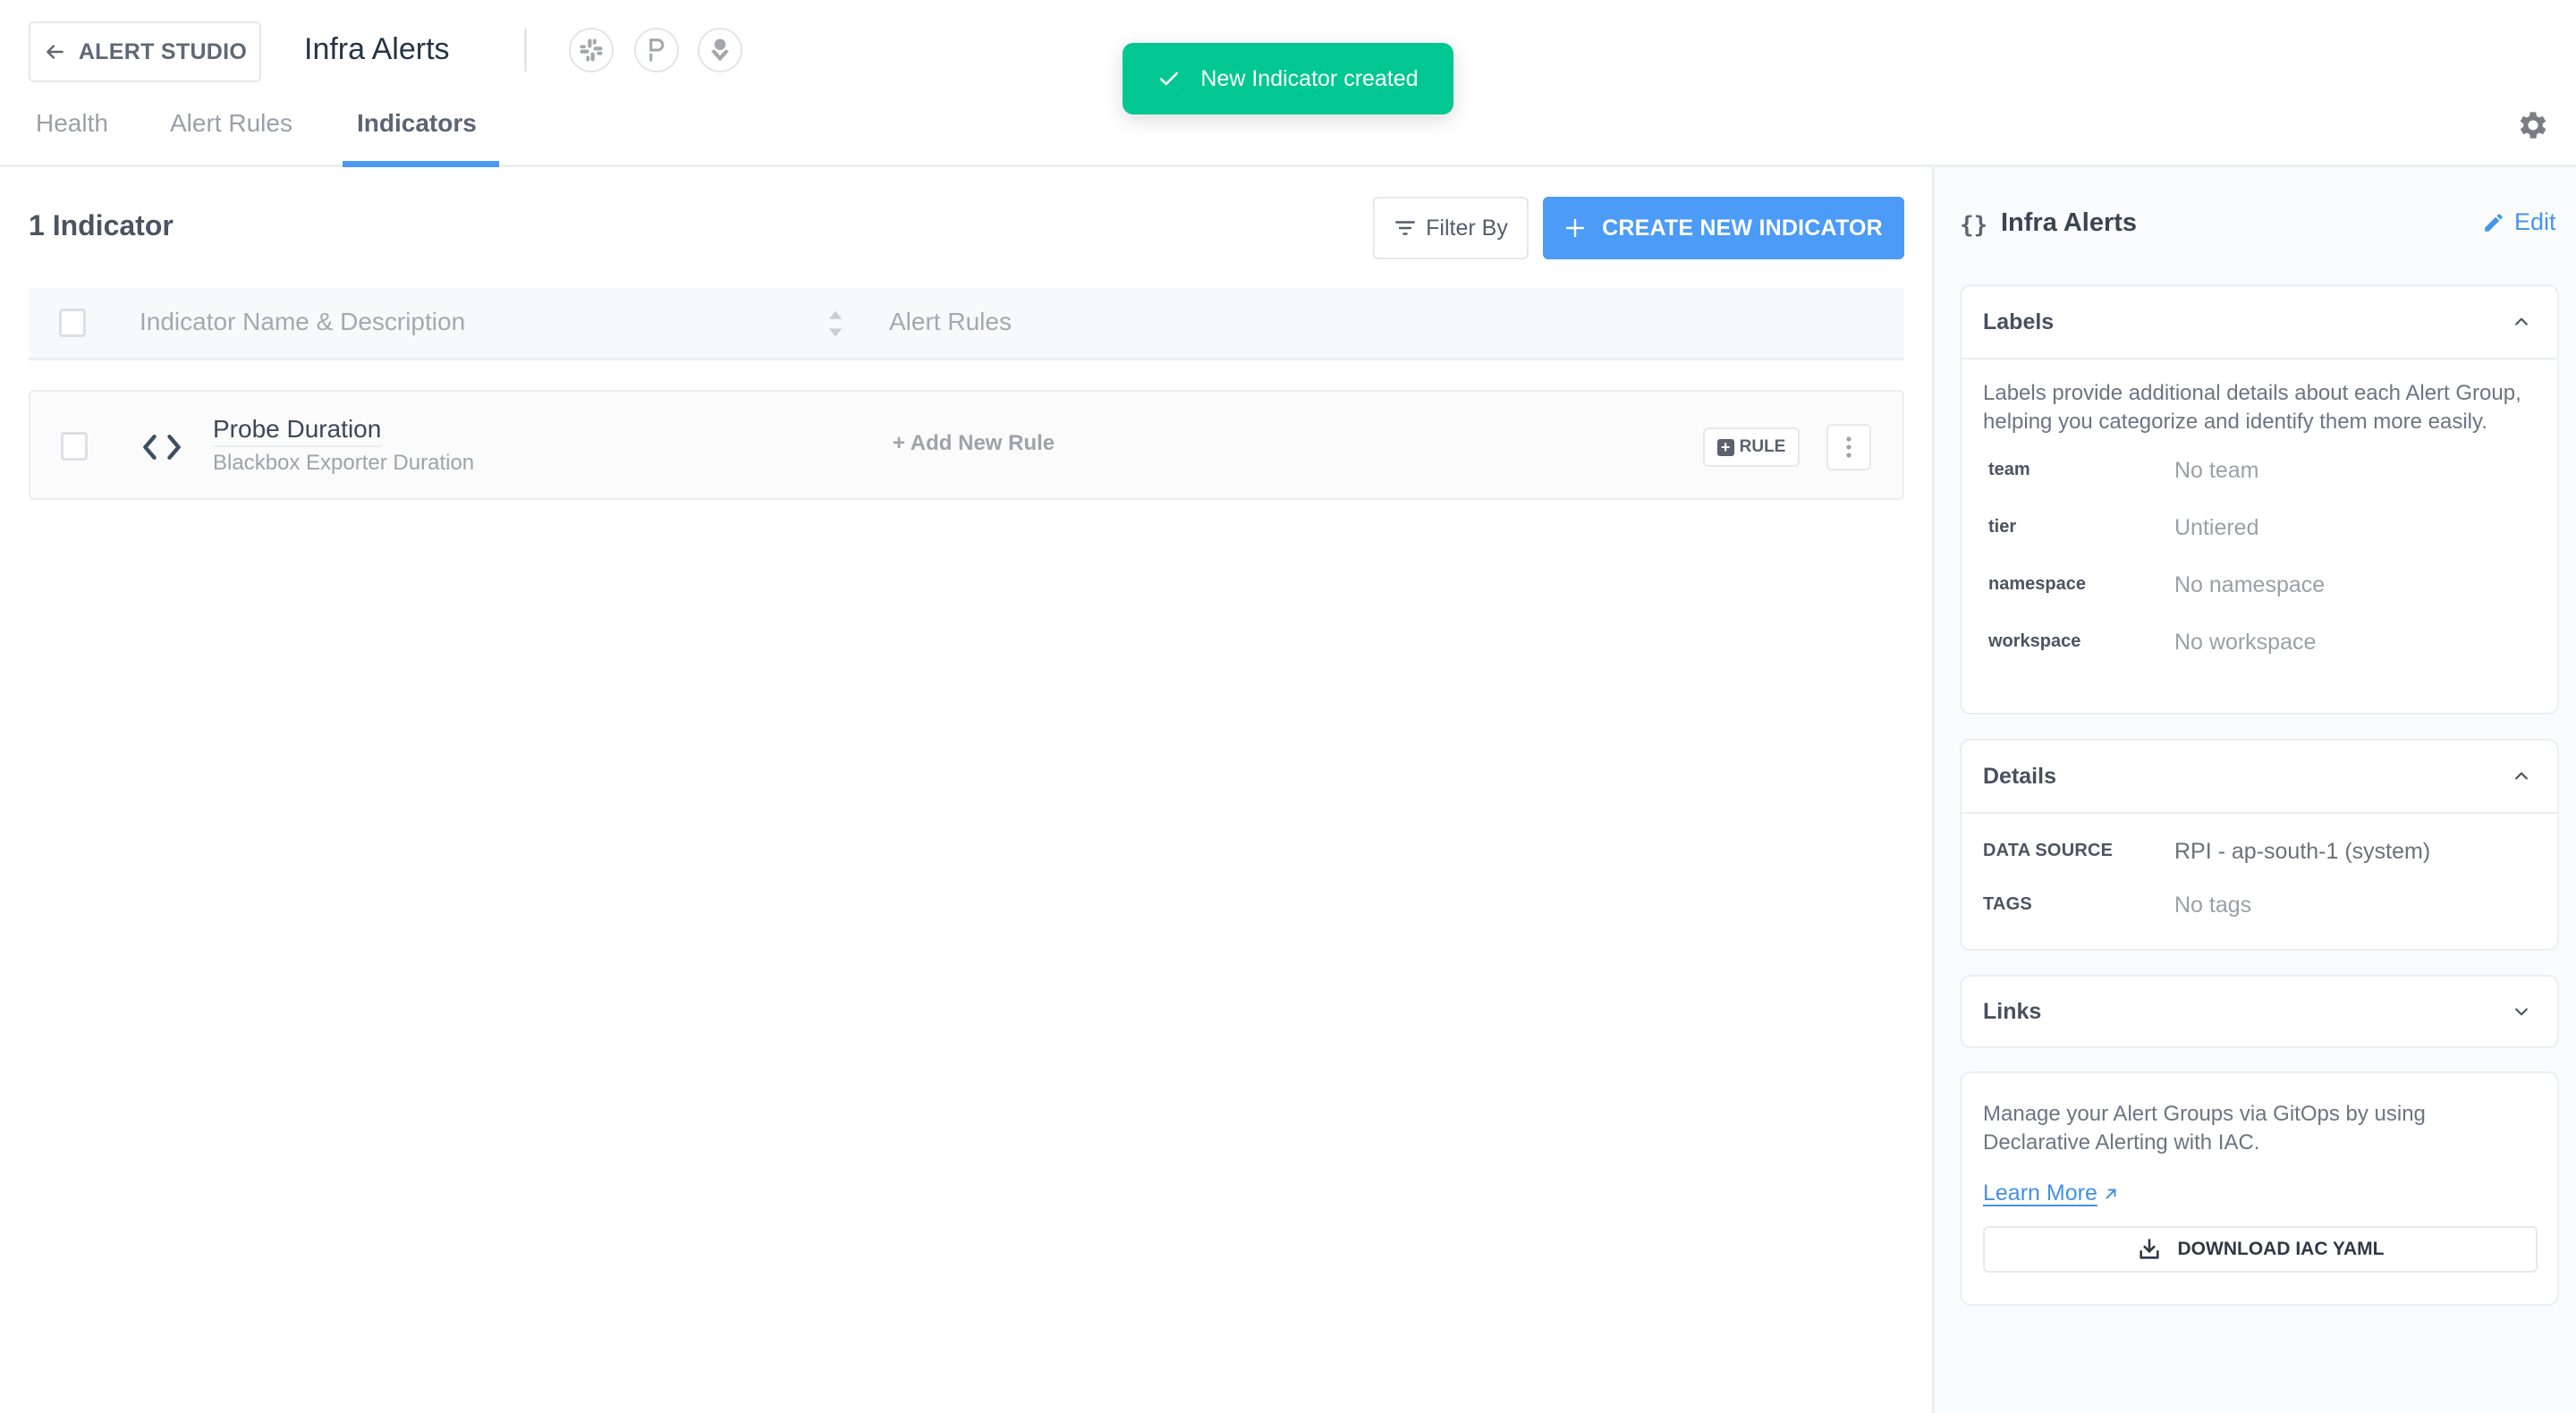  I want to click on column-header-indicator-name: Indicator Name & Description, so click(302, 322).